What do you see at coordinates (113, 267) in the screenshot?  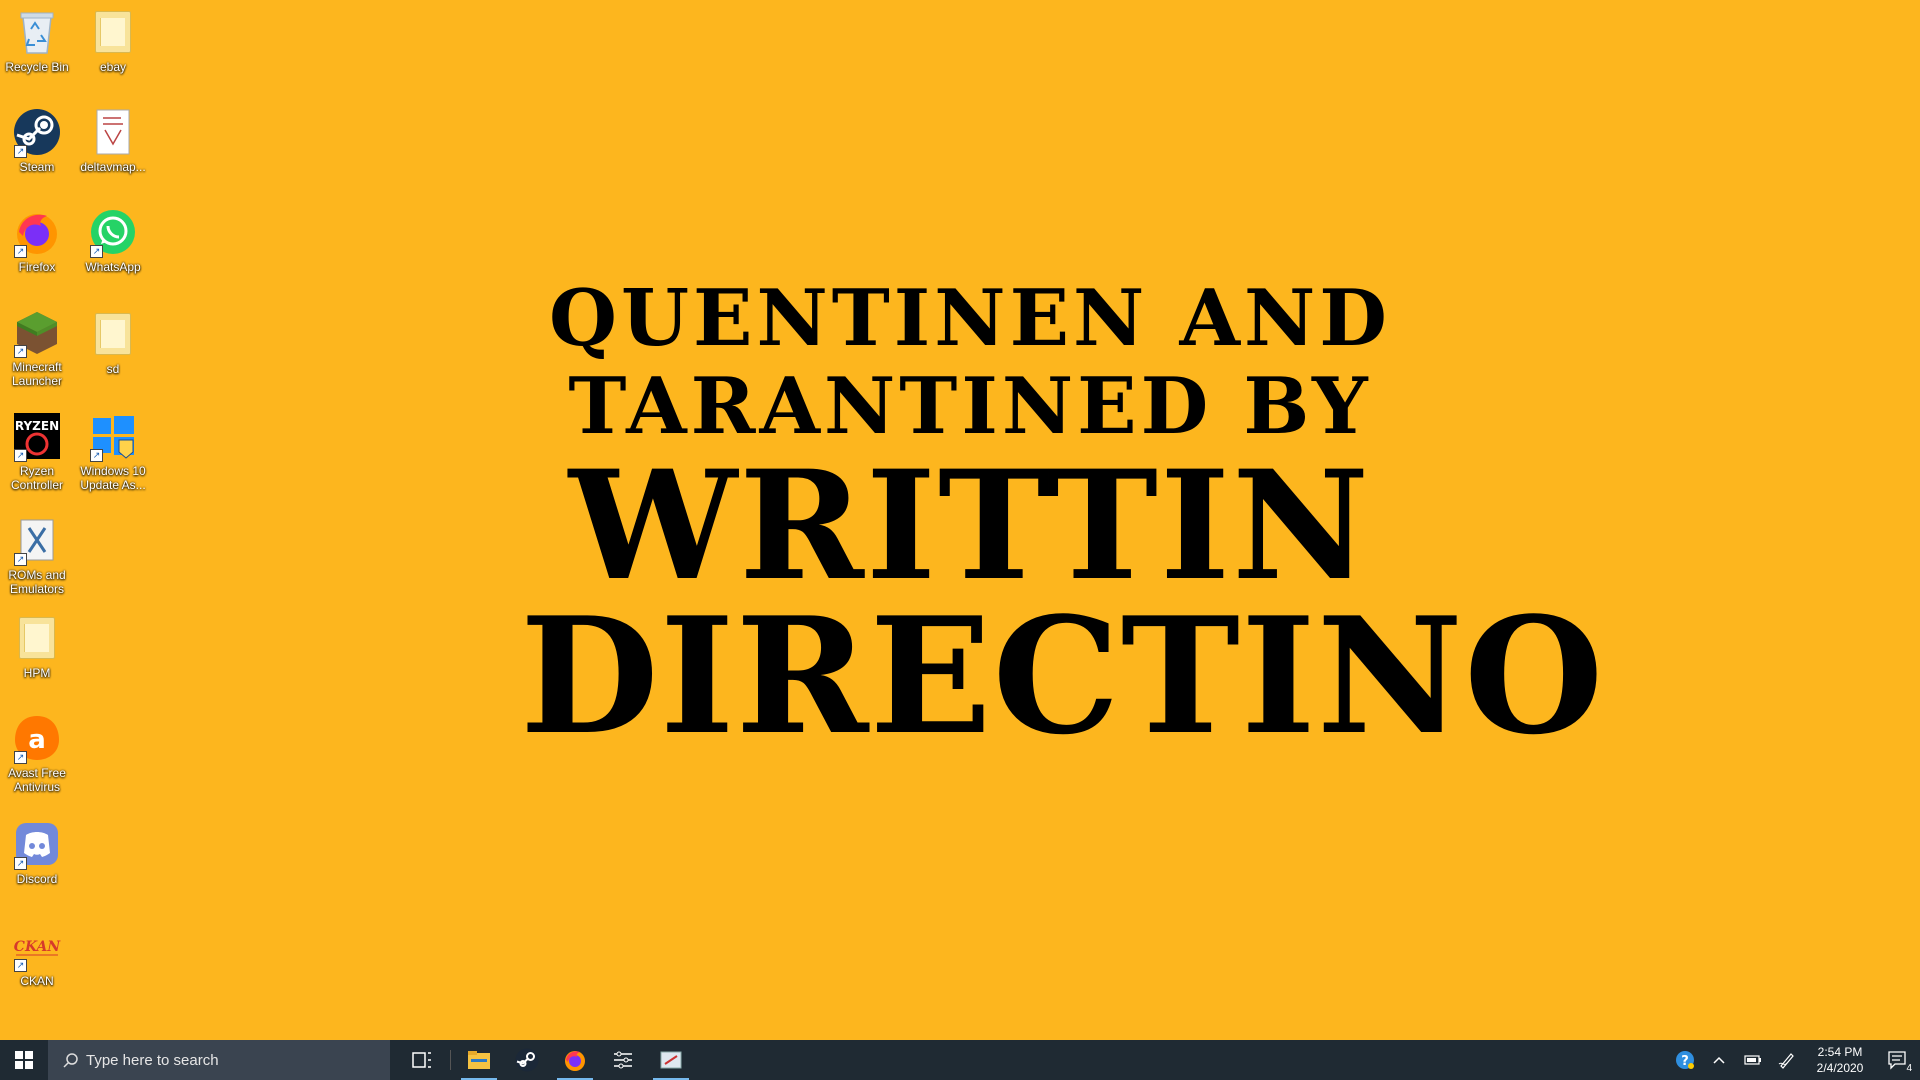 I see `desktop-icon-label: WhatsApp` at bounding box center [113, 267].